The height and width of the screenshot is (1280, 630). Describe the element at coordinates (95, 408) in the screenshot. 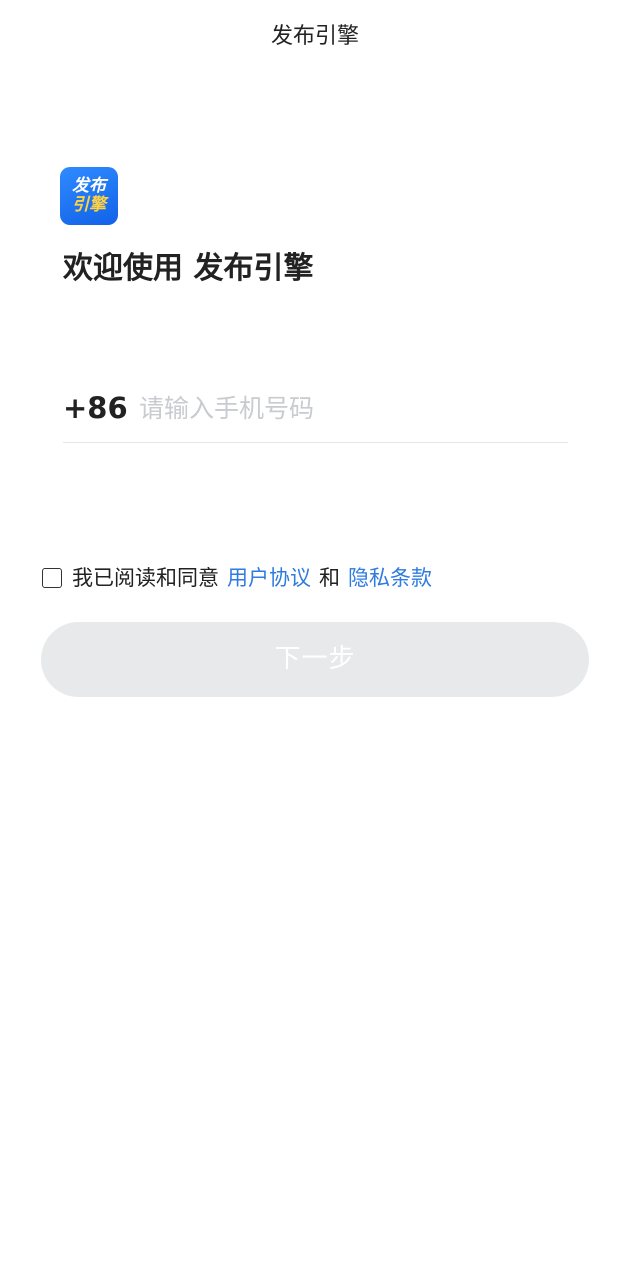

I see `country-code: +86` at that location.